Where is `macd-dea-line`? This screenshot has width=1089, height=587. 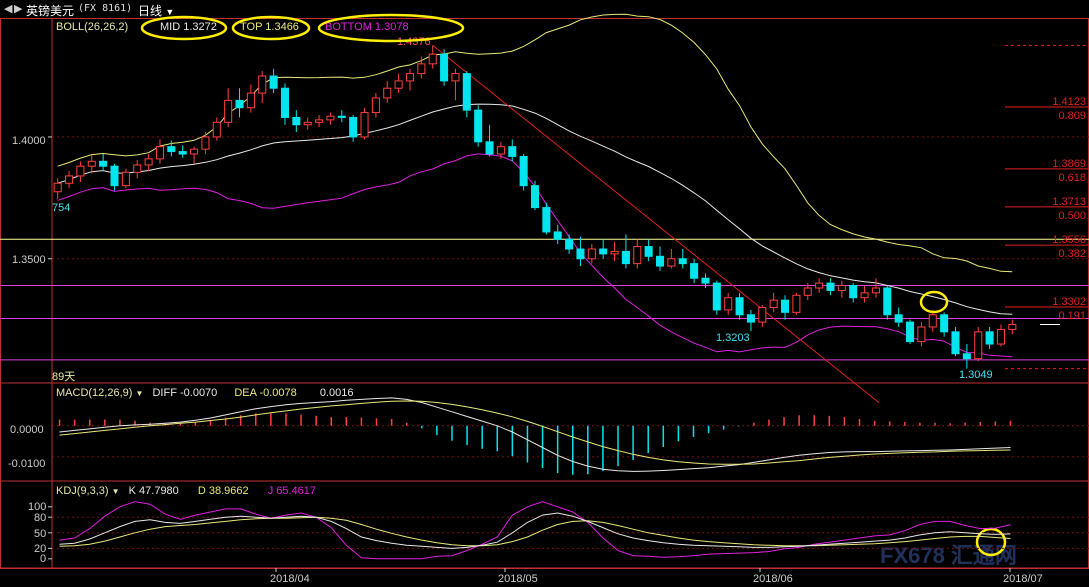
macd-dea-line is located at coordinates (535, 432).